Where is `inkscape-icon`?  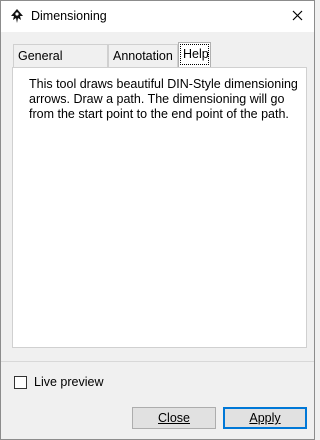
inkscape-icon is located at coordinates (17, 16).